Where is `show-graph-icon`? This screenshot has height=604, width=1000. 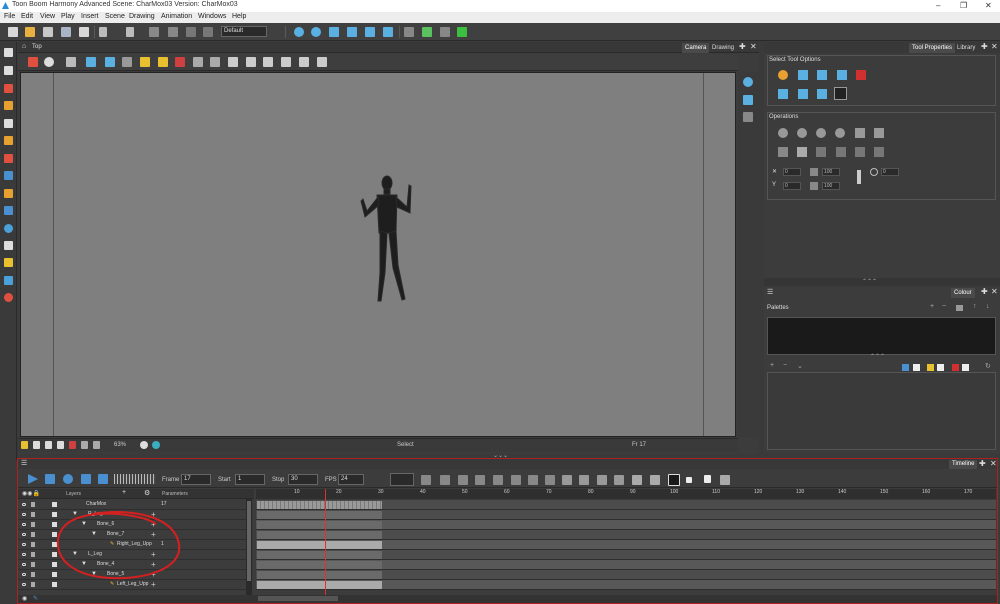
show-graph-icon is located at coordinates (655, 480).